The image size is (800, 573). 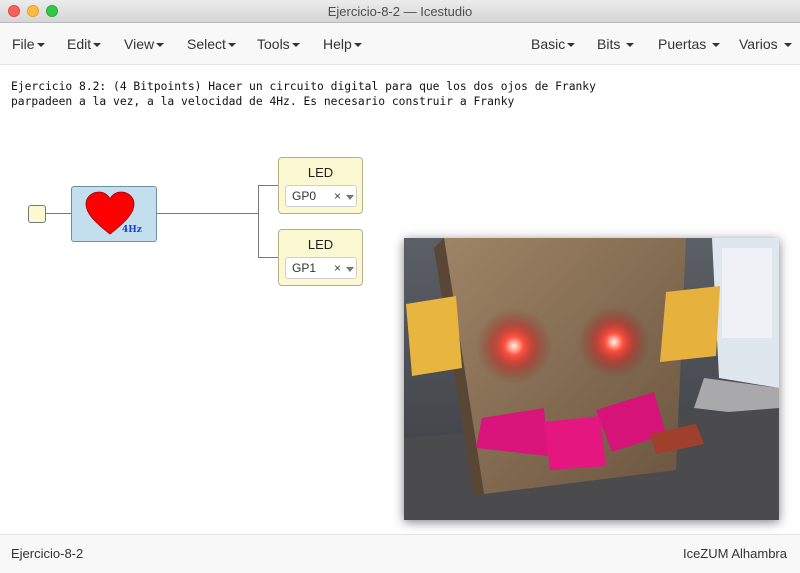 I want to click on menu-basic: Basic, so click(x=553, y=44).